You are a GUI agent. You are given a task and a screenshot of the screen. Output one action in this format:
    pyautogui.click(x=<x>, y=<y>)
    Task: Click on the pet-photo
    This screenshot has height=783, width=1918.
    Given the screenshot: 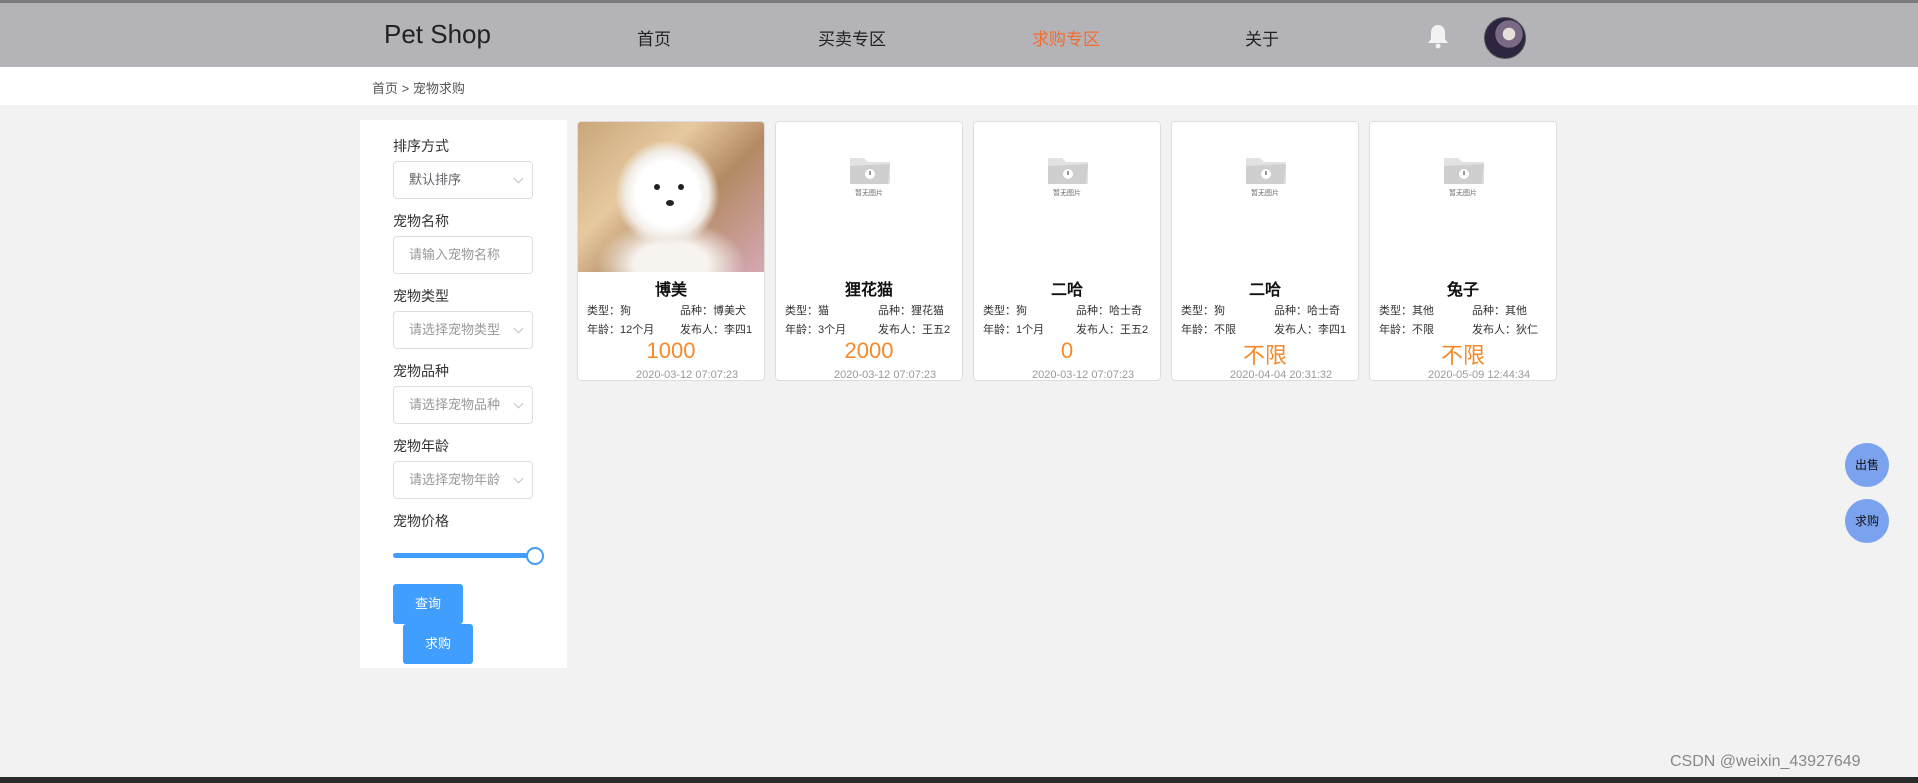 What is the action you would take?
    pyautogui.click(x=671, y=197)
    